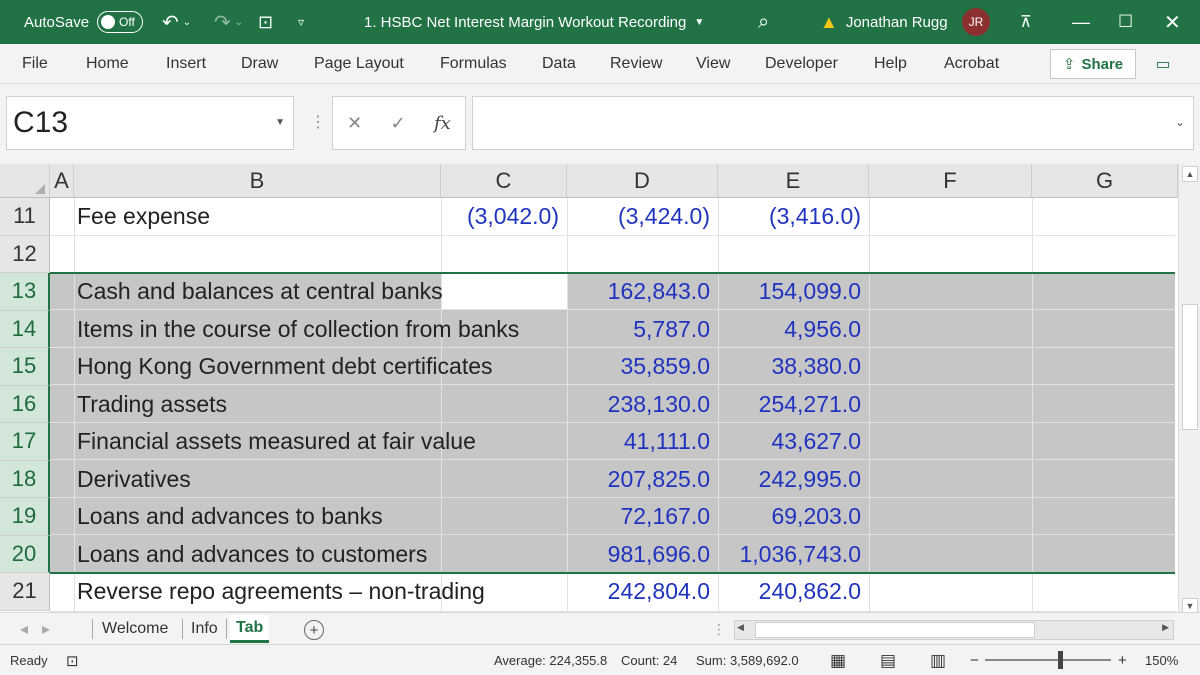 This screenshot has width=1200, height=675. I want to click on cell-d21: 242,804.0, so click(642, 592).